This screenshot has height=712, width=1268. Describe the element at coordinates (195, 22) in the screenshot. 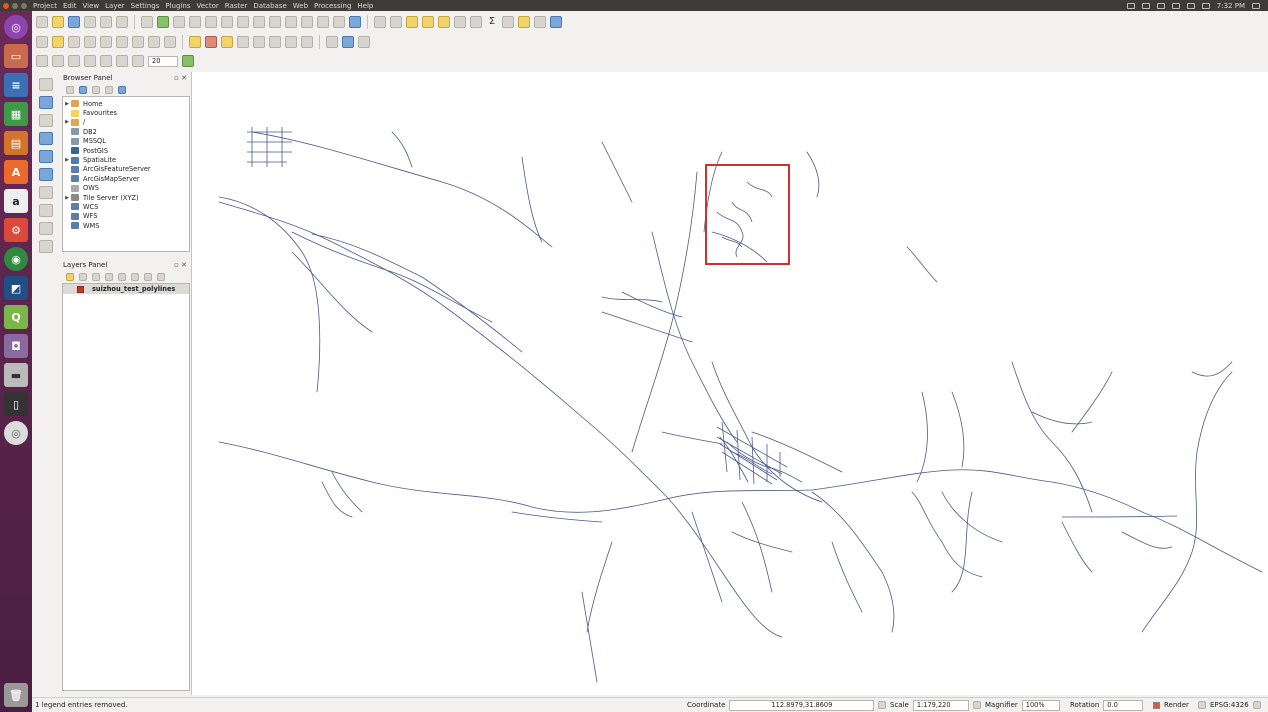

I see `zoom-out-icon` at that location.